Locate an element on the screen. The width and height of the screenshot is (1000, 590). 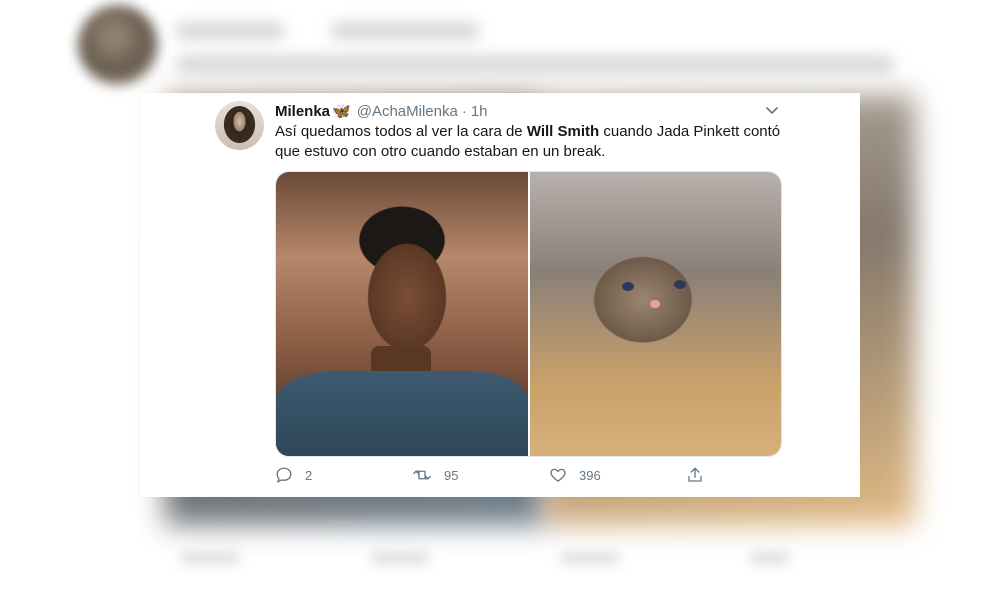
tweet-text-start: Así quedamos todos al ver la cara de is located at coordinates (401, 131).